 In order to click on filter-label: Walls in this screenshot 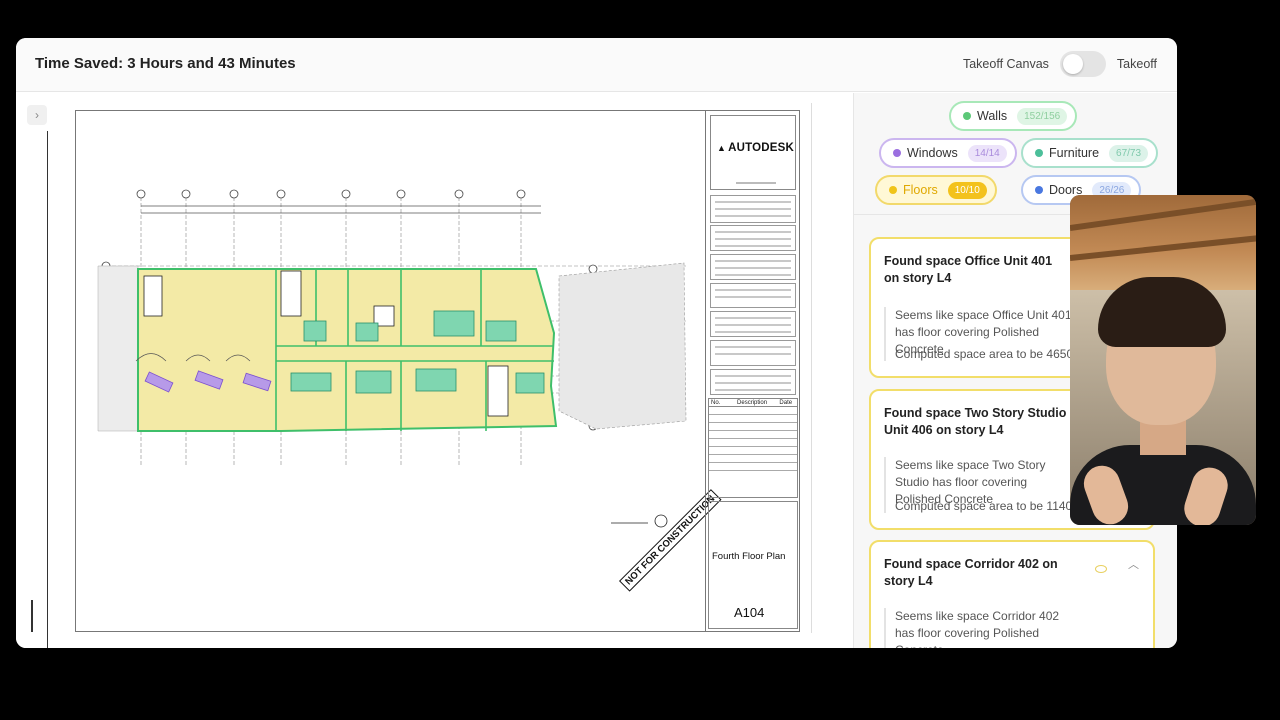, I will do `click(992, 116)`.